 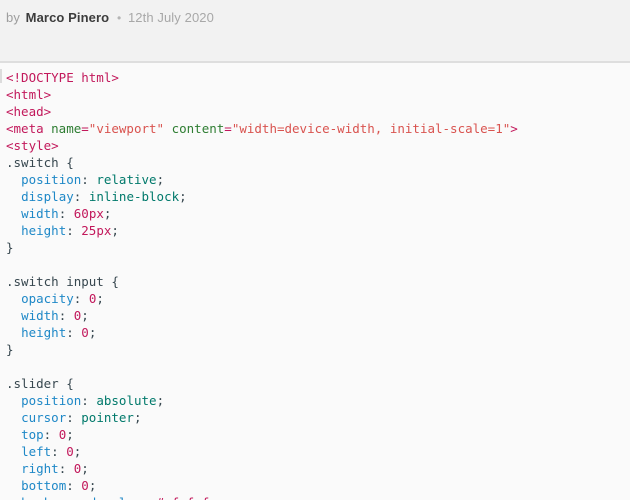 I want to click on code-line: display: inline-block;, so click(x=318, y=196).